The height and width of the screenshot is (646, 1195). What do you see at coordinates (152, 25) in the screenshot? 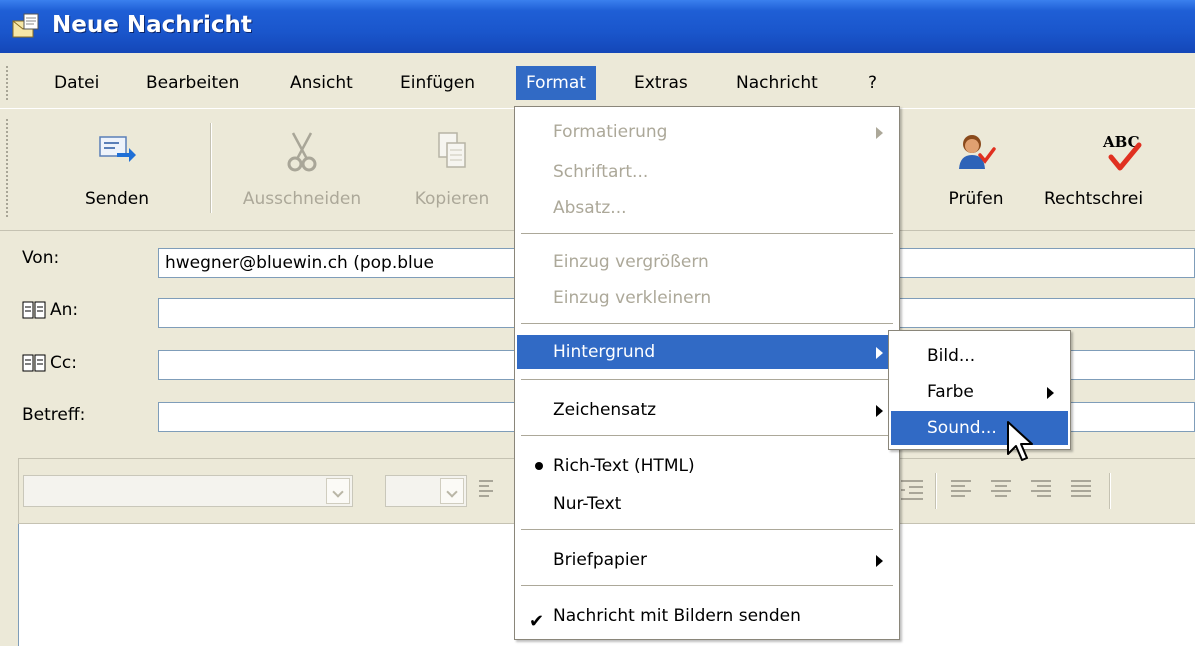
I see `window-title: Neue Nachricht` at bounding box center [152, 25].